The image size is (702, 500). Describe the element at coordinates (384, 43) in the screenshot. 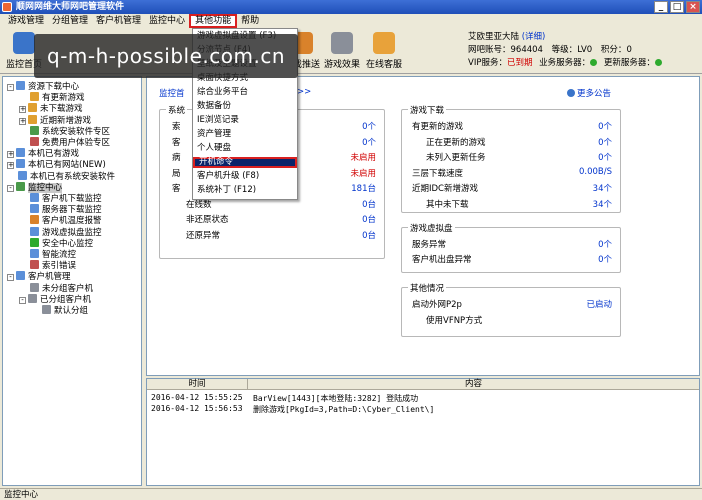

I see `support-icon` at that location.